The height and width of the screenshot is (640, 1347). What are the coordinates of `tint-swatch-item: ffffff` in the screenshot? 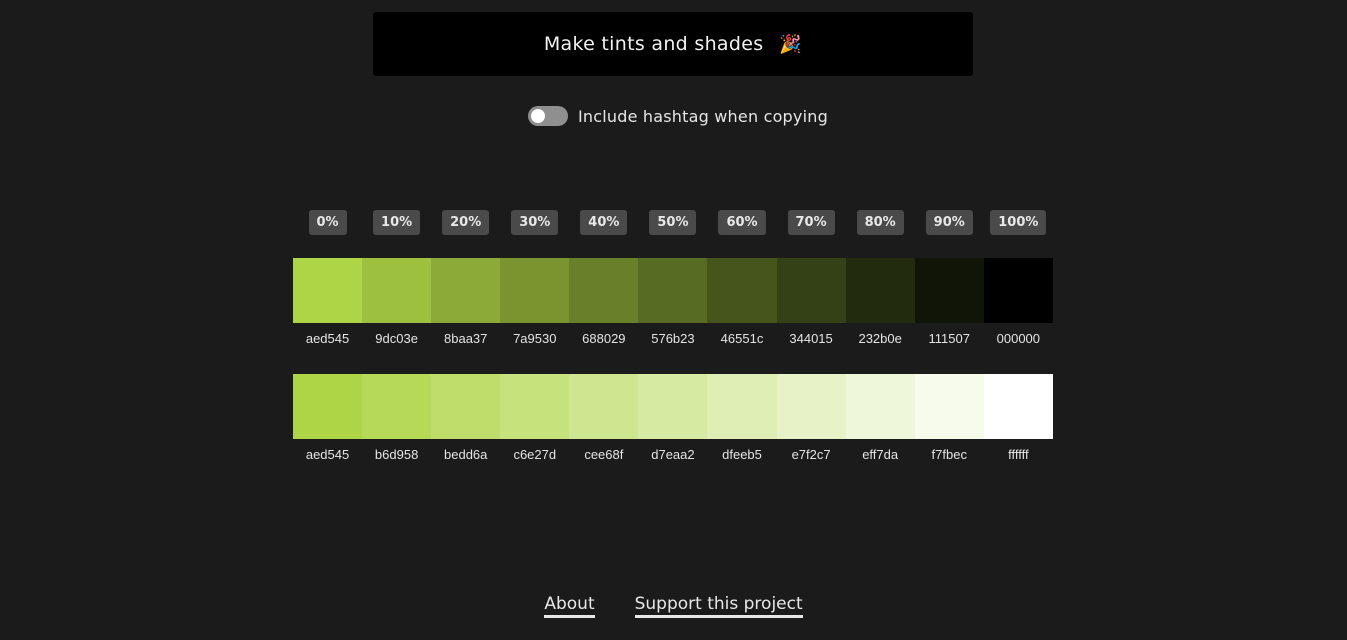 It's located at (1018, 418).